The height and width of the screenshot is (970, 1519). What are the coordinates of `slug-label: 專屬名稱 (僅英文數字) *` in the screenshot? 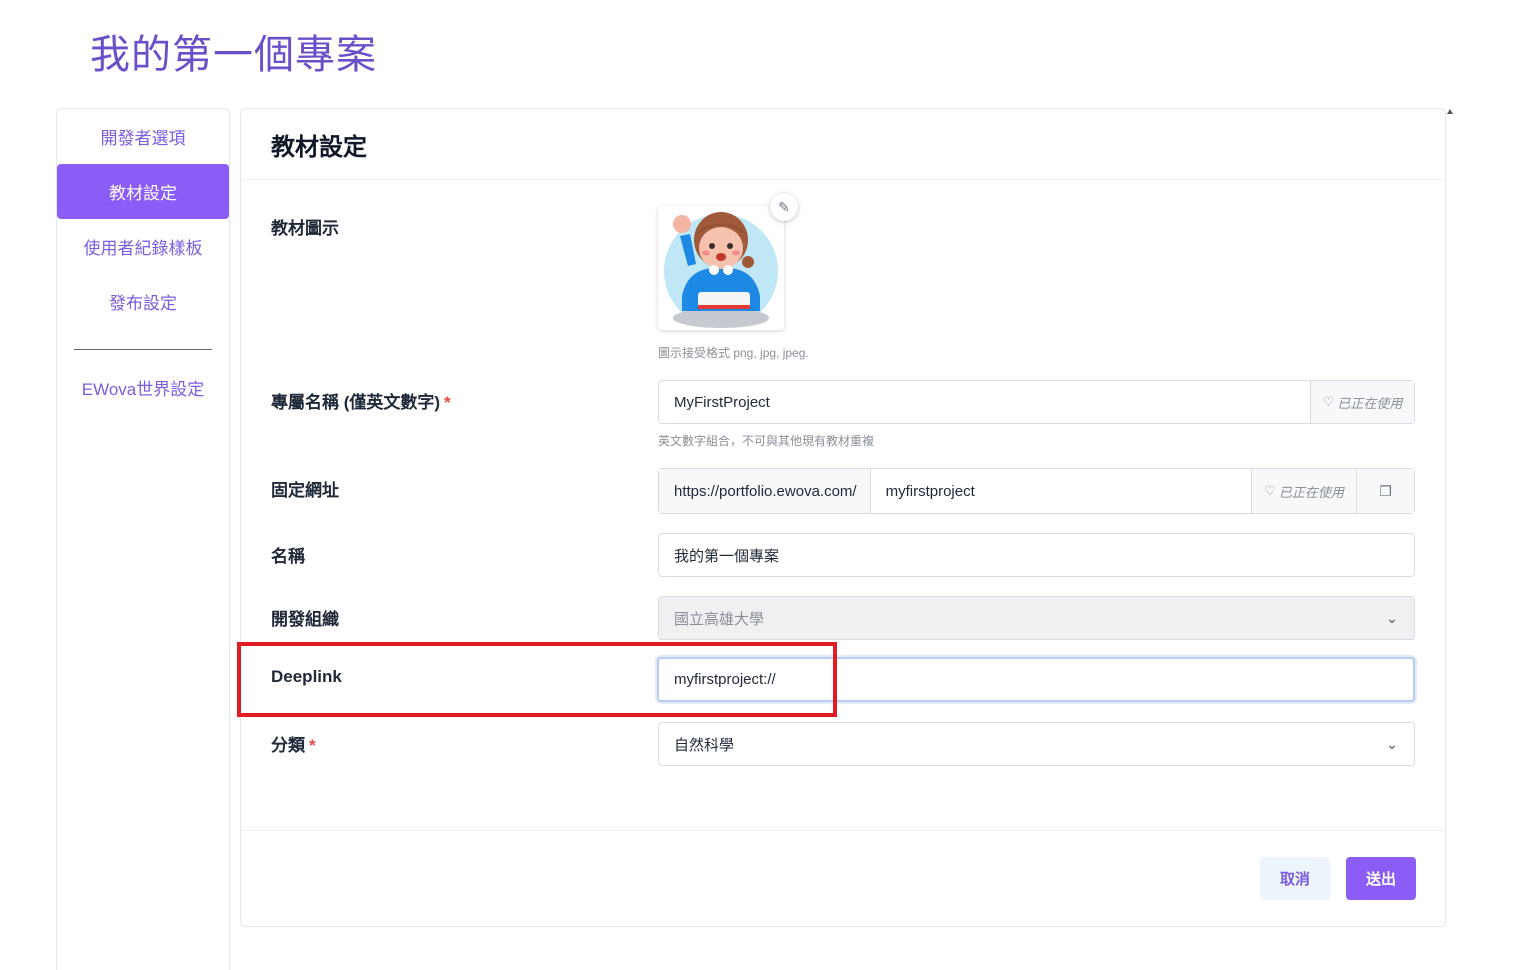 It's located at (361, 400).